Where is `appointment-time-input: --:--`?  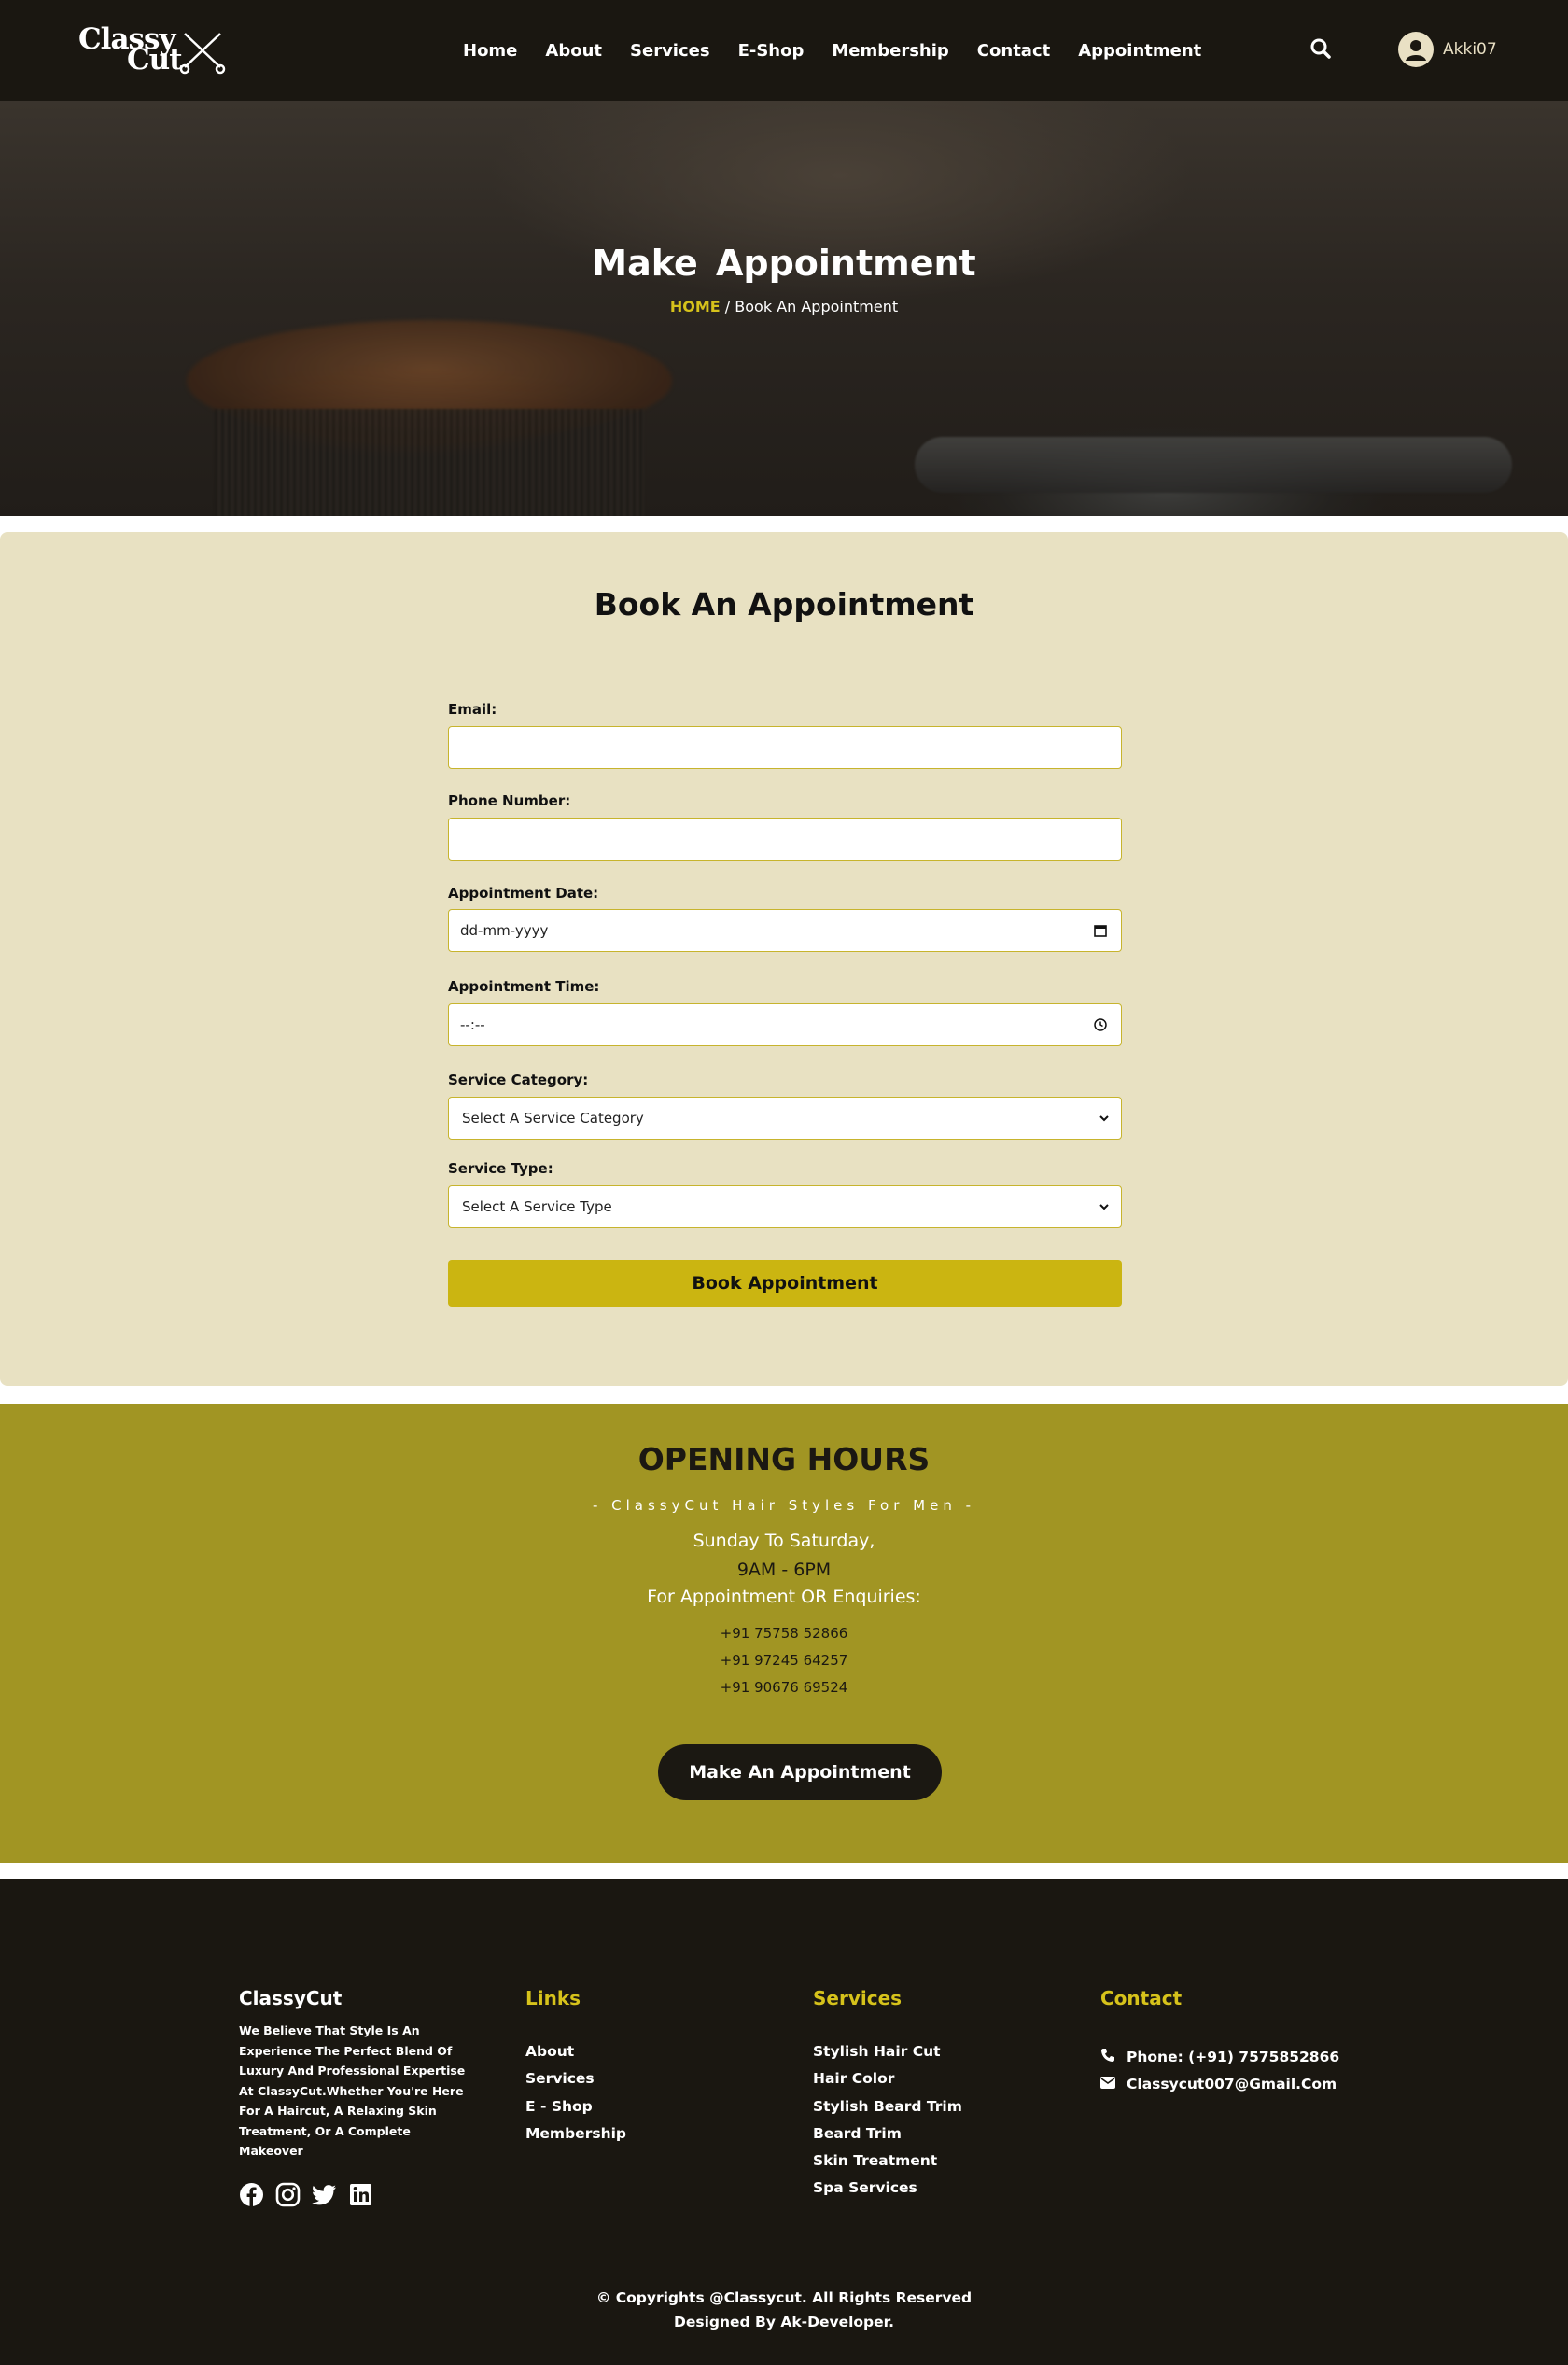 appointment-time-input: --:-- is located at coordinates (785, 1024).